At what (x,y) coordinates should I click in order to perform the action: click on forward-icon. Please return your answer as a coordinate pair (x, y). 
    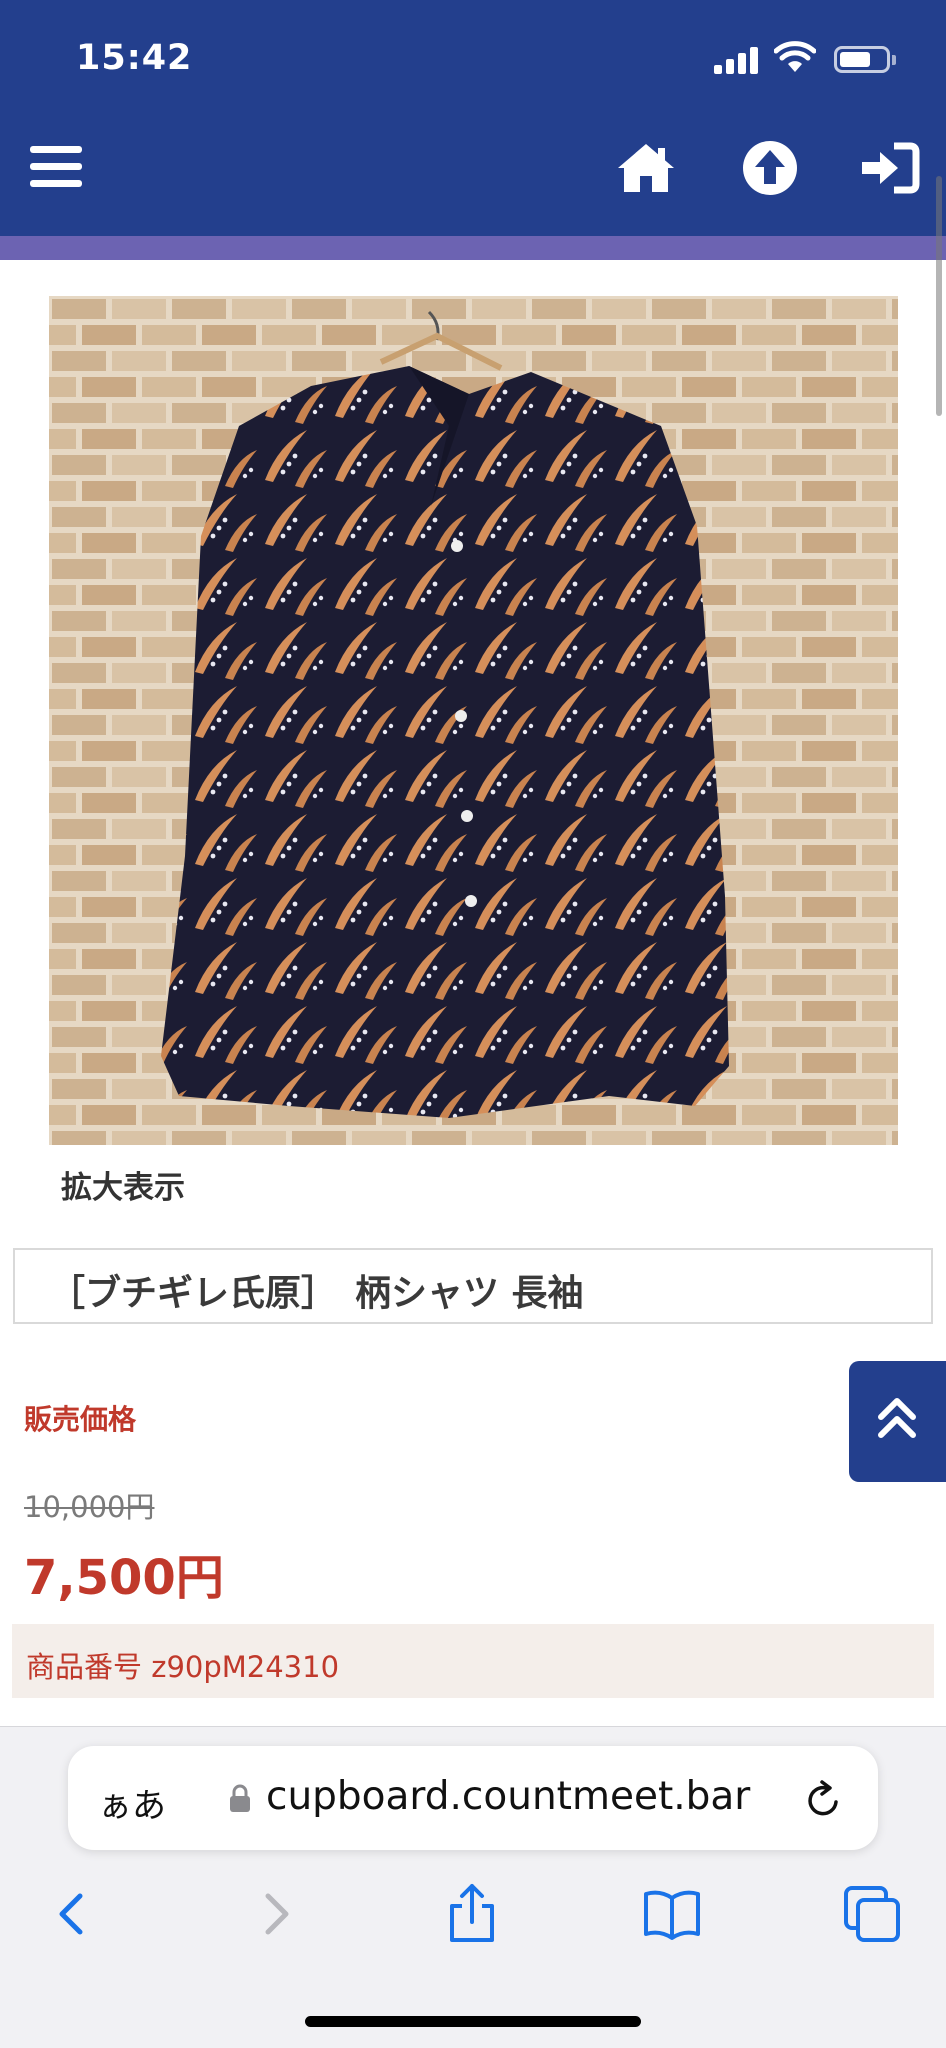
    Looking at the image, I should click on (276, 1914).